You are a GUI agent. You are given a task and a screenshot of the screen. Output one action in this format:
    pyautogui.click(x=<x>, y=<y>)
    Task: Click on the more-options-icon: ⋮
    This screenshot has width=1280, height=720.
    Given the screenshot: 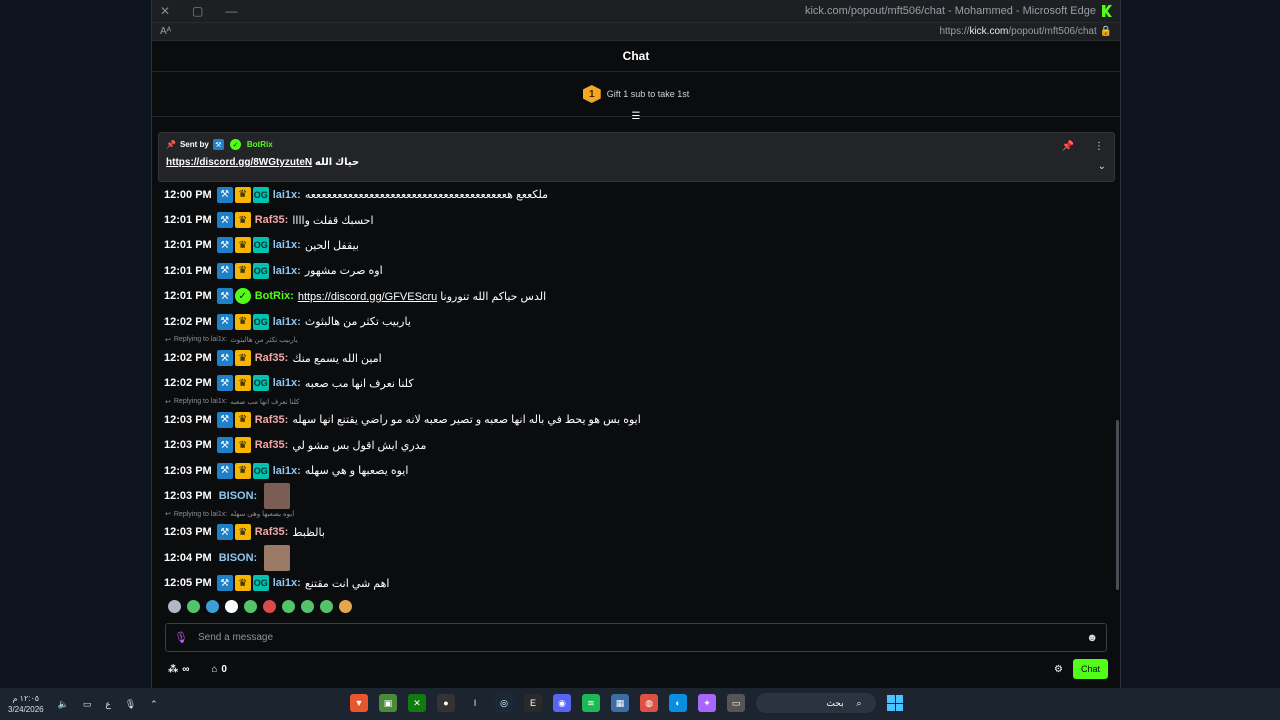 What is the action you would take?
    pyautogui.click(x=1099, y=146)
    